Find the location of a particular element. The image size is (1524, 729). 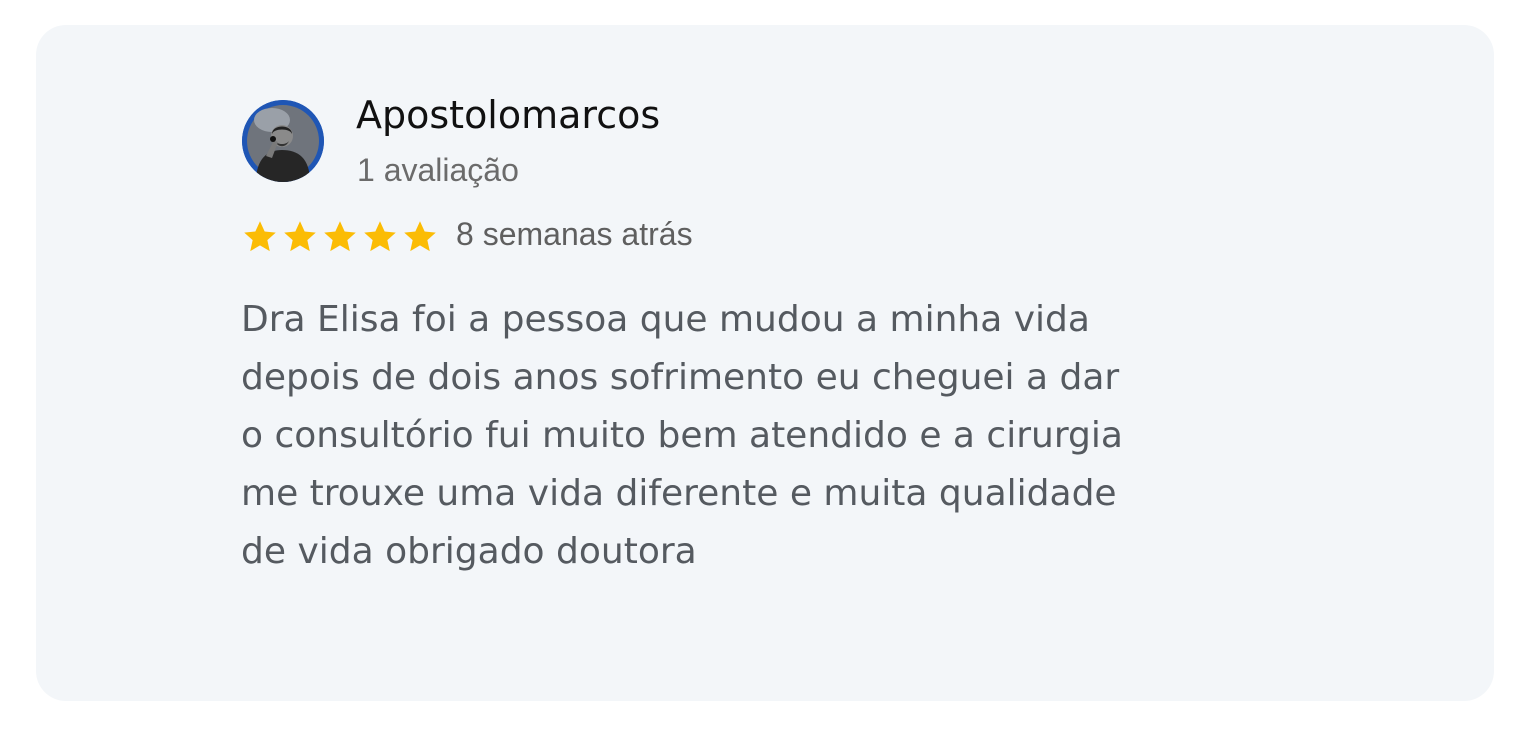

review-date: 8 semanas atrás is located at coordinates (574, 234).